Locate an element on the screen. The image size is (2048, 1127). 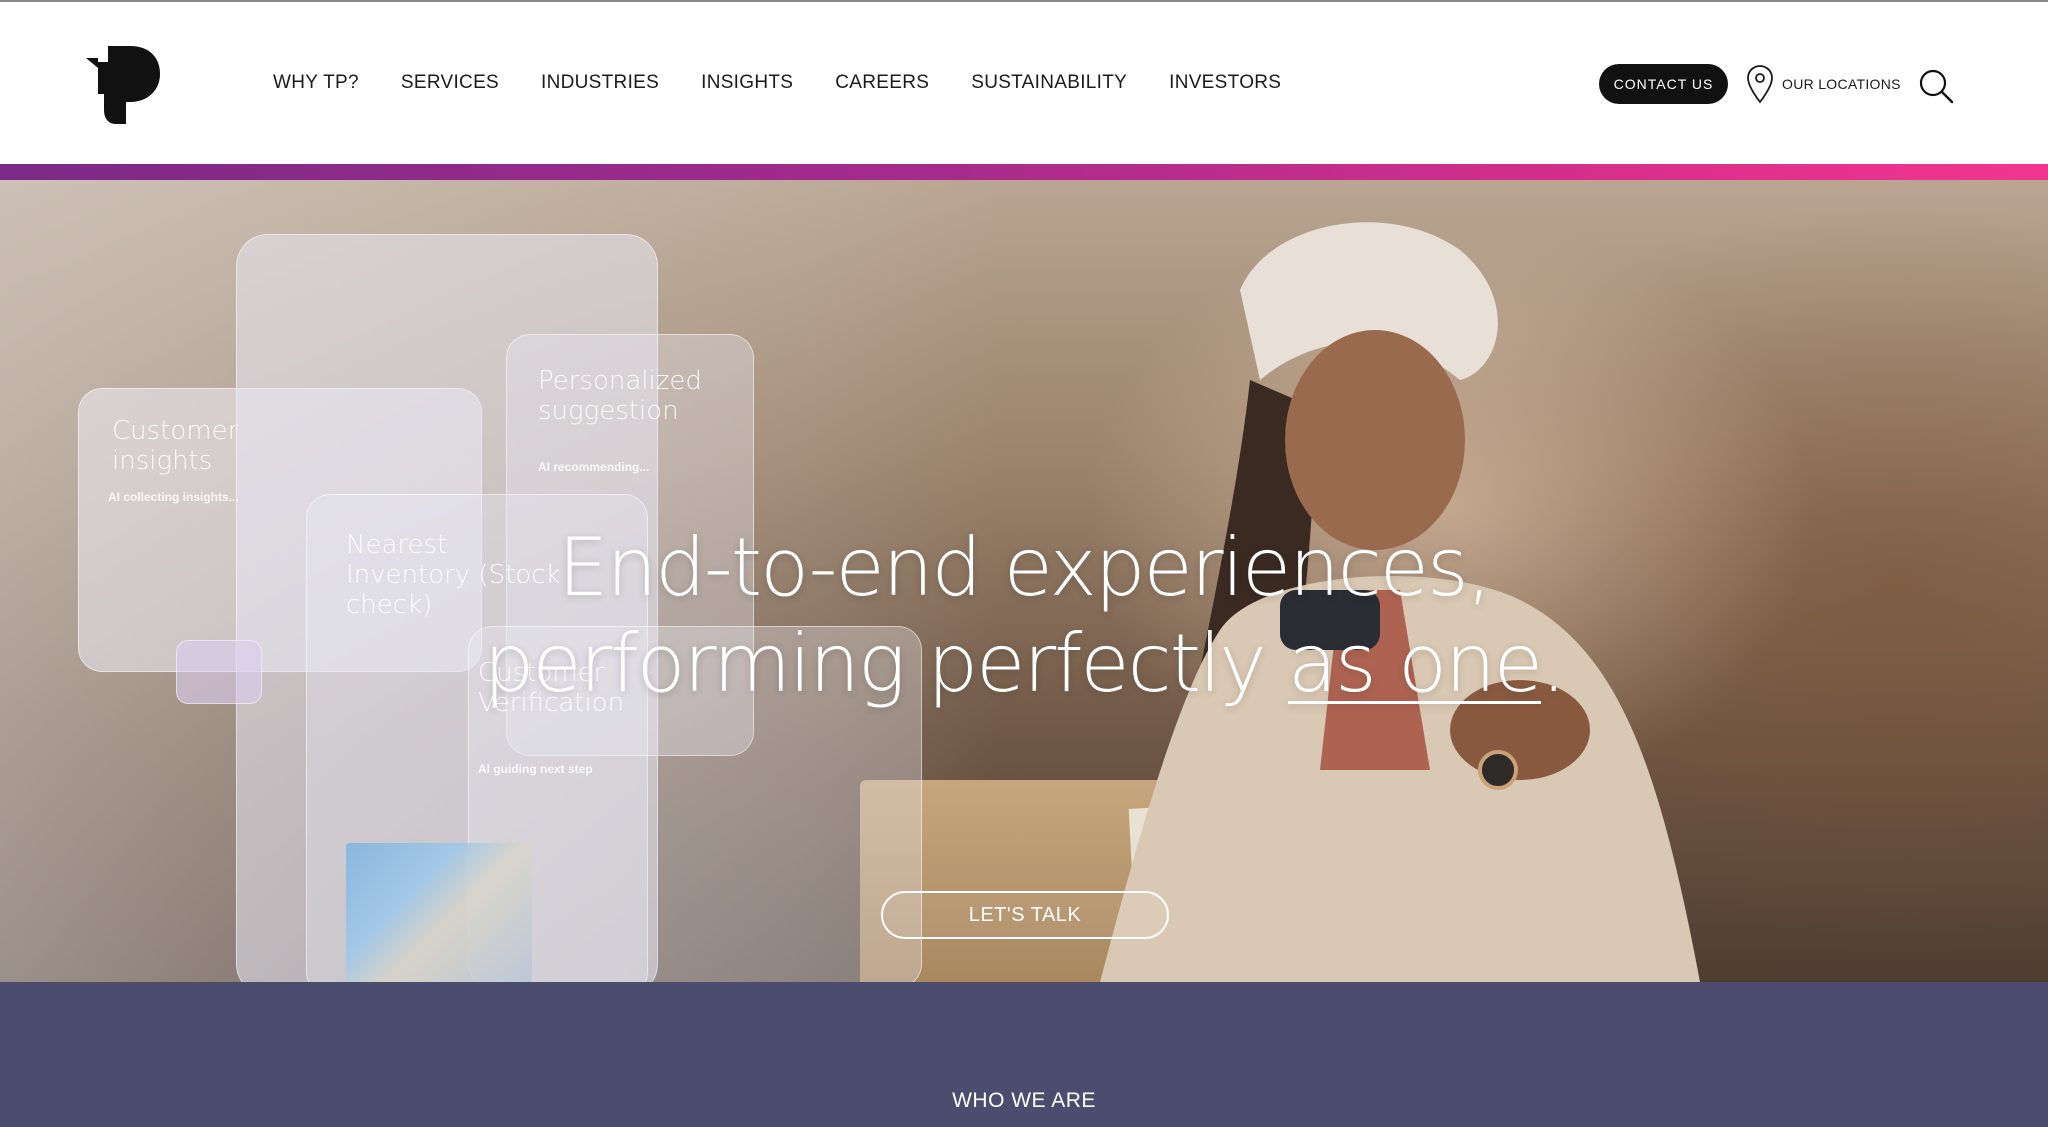
headline-line-2: performing perfectly as one. is located at coordinates (1024, 664).